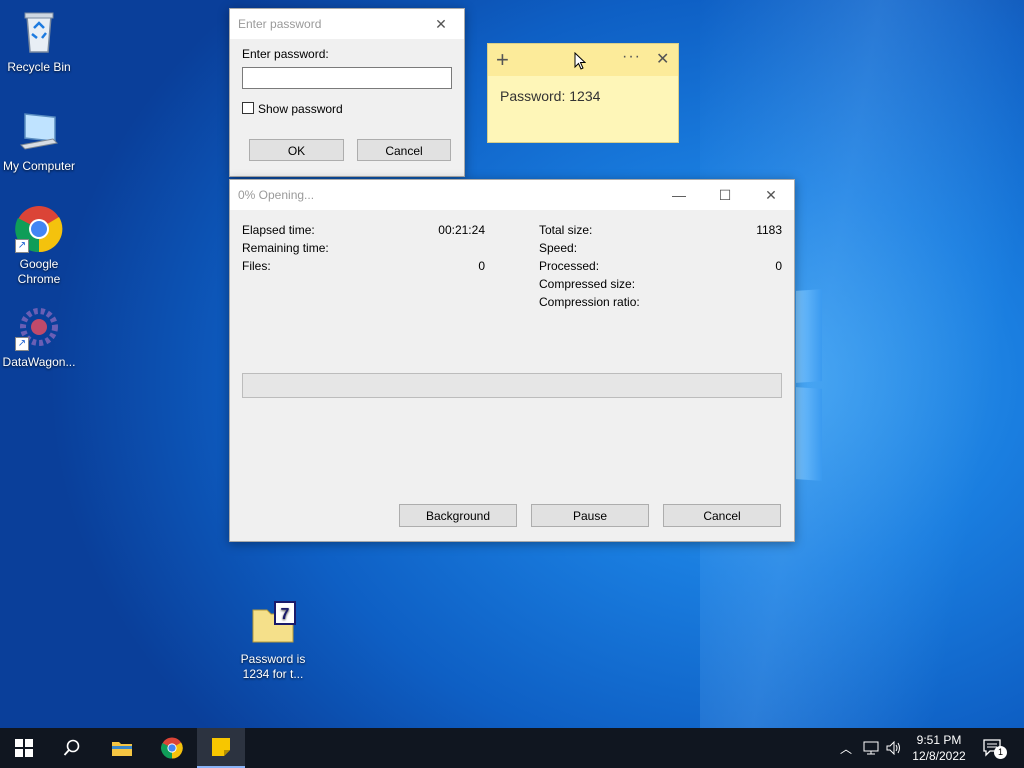 The height and width of the screenshot is (768, 1024). Describe the element at coordinates (583, 96) in the screenshot. I see `sticky-note-text: Password: 1234` at that location.